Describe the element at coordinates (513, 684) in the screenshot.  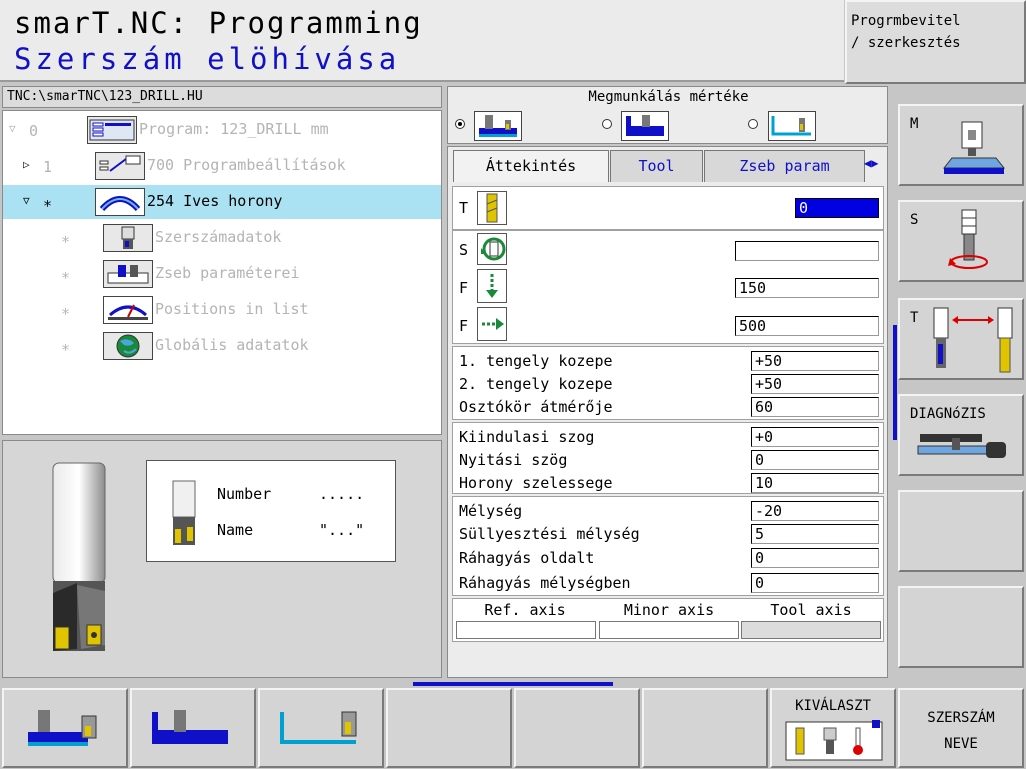
I see `softkey-page-indicator` at that location.